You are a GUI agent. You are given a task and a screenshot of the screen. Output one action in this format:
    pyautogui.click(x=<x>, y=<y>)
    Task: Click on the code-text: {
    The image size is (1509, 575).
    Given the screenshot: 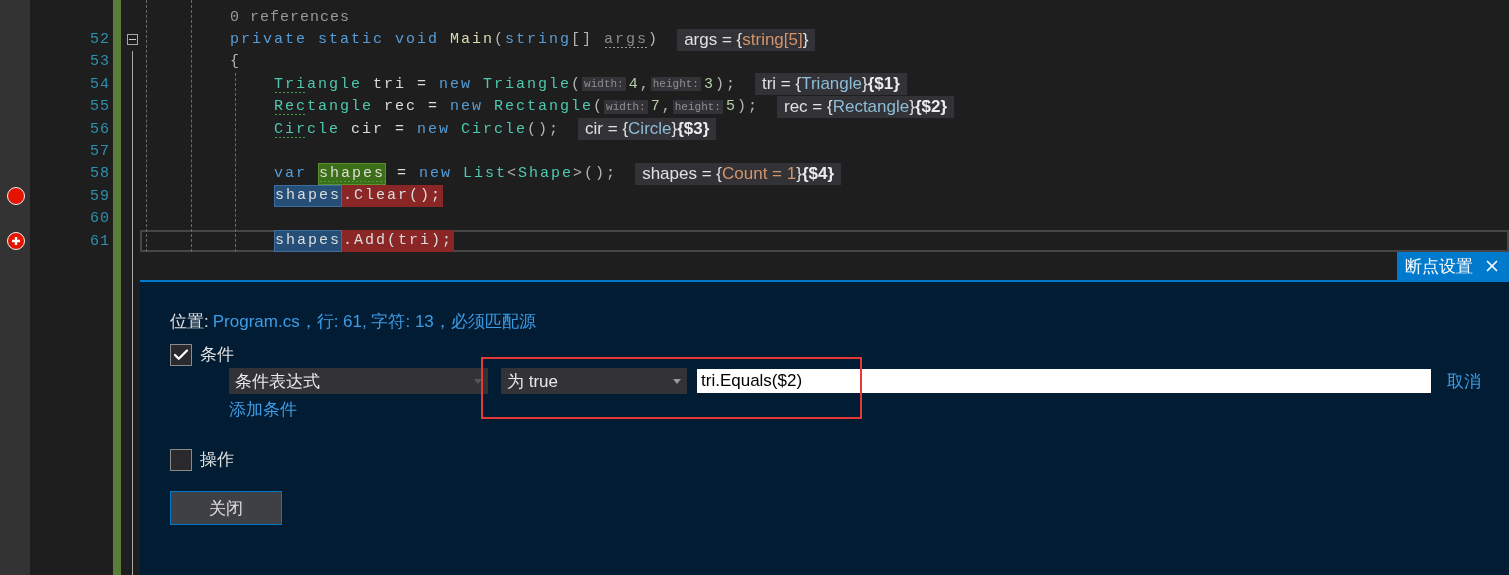 What is the action you would take?
    pyautogui.click(x=235, y=62)
    